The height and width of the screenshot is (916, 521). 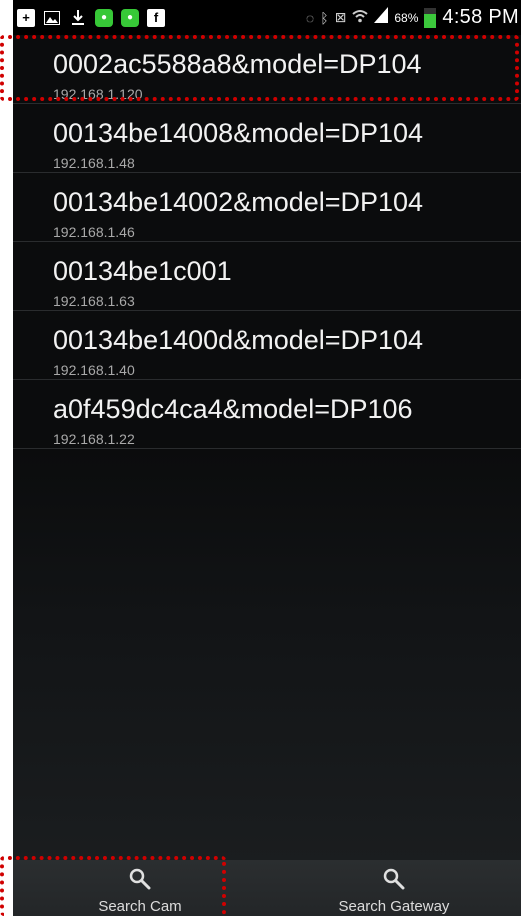 I want to click on highlight-box-search-cam, so click(x=113, y=886).